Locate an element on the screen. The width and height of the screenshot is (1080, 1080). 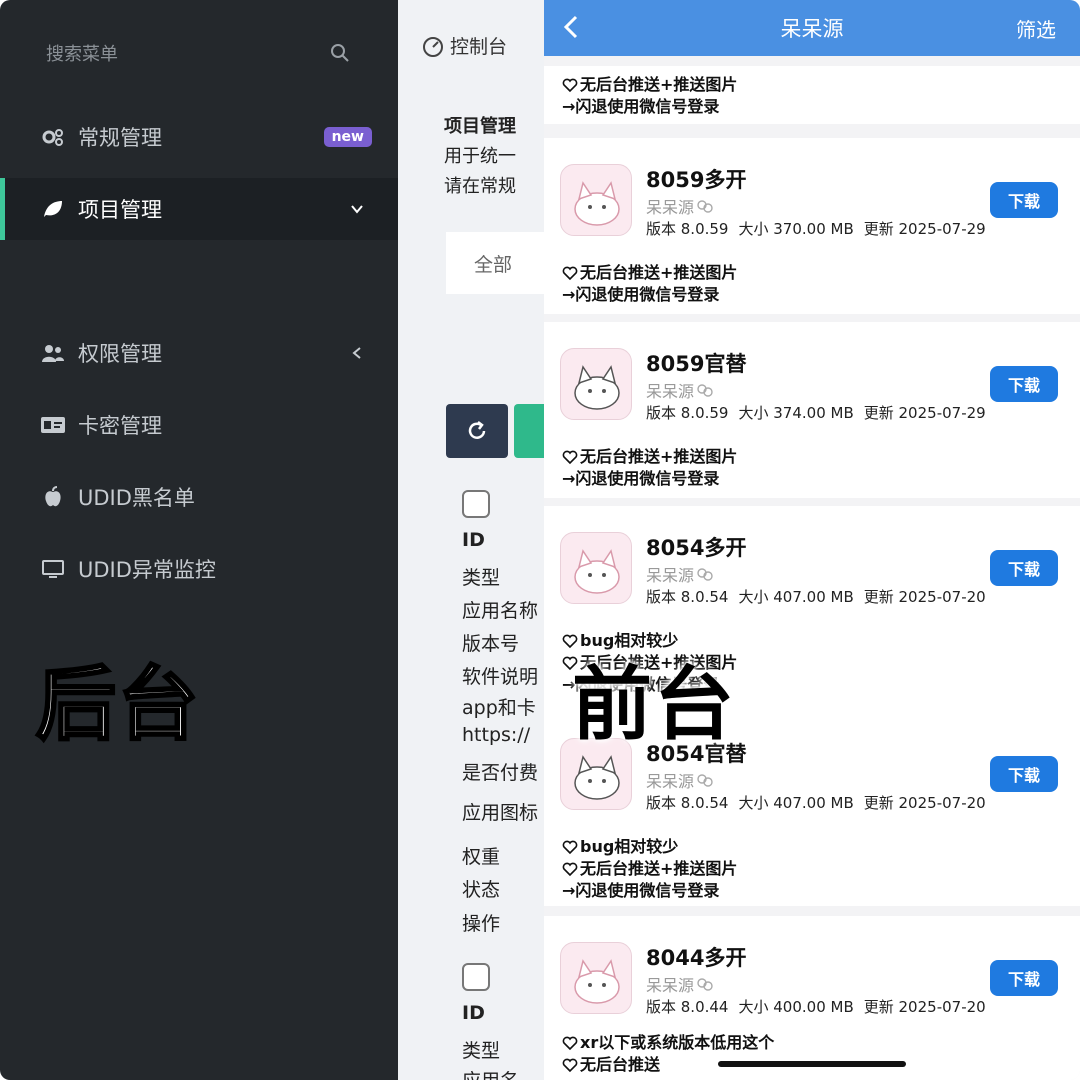
menu-item-udid-monitor: UDID异常监控 is located at coordinates (199, 569).